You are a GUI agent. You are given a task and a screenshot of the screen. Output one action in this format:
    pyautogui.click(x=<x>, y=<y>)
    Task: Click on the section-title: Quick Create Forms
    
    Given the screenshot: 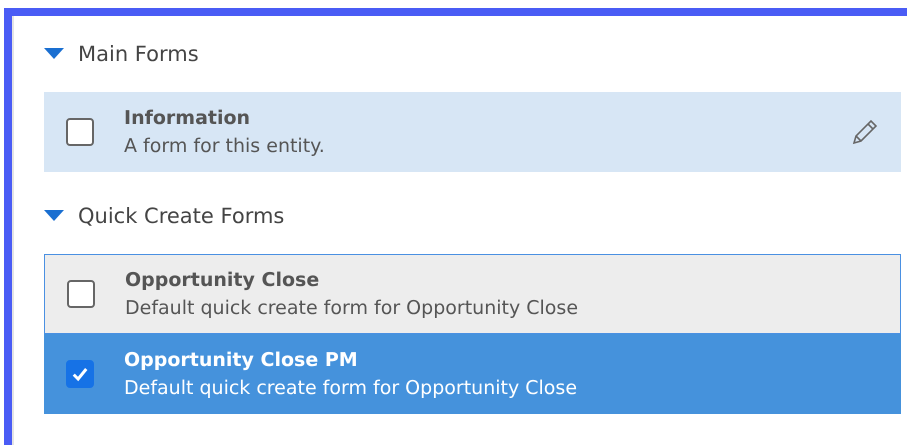 What is the action you would take?
    pyautogui.click(x=181, y=216)
    